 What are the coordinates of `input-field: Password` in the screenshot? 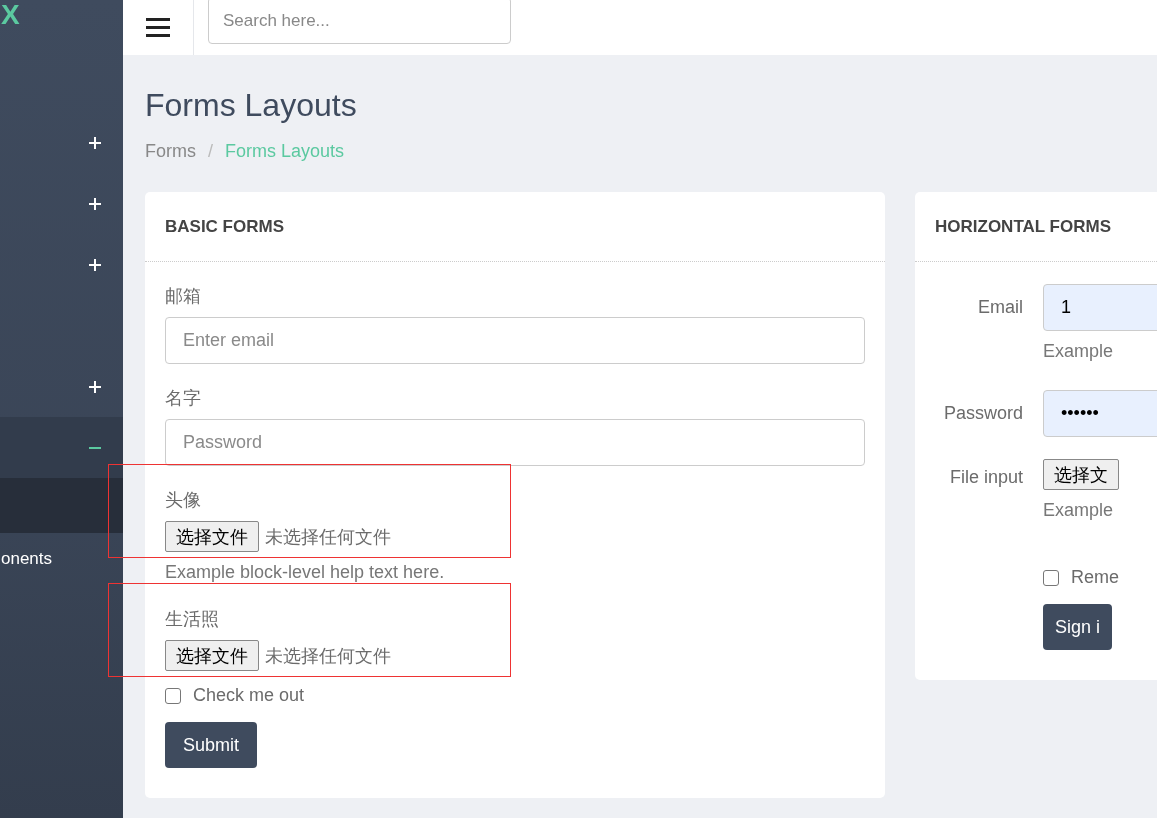 It's located at (515, 442).